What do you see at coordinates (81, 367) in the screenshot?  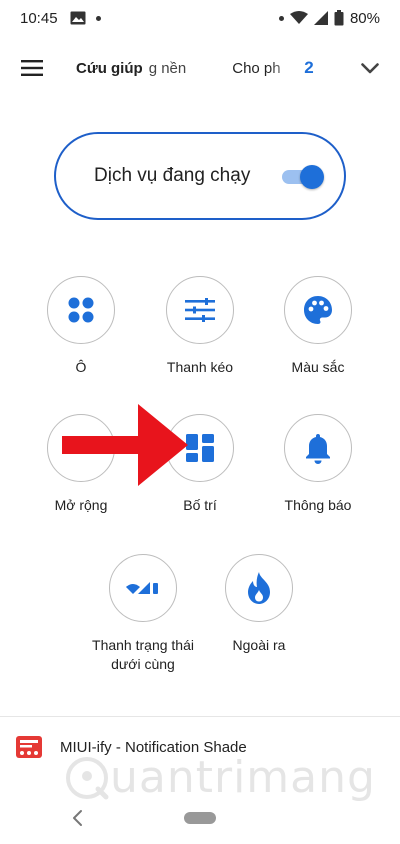 I see `grid-item-label: Ô` at bounding box center [81, 367].